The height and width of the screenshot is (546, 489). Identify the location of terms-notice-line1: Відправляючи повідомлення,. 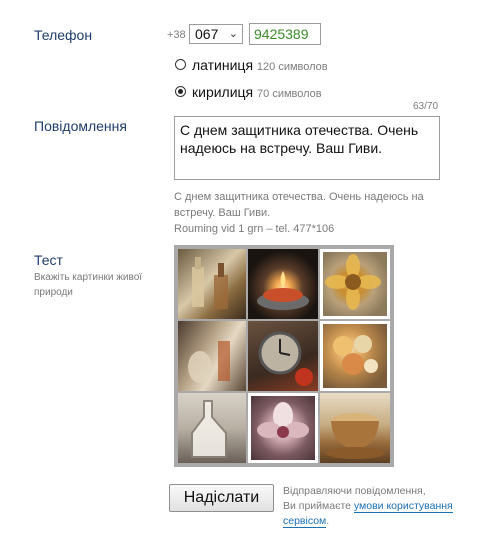
(354, 491).